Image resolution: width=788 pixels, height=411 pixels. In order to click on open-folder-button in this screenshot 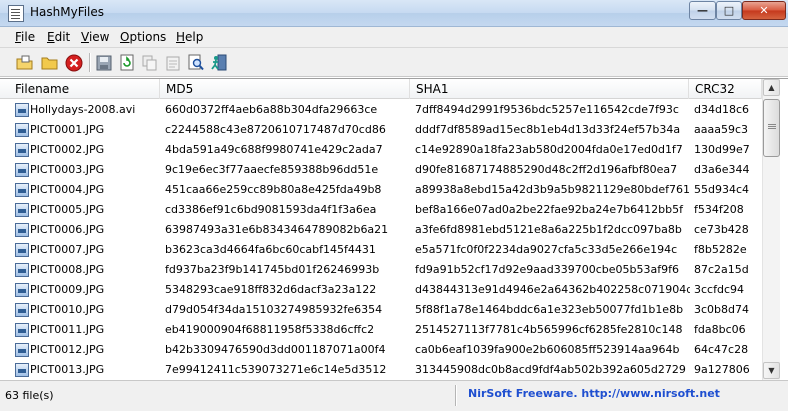, I will do `click(50, 62)`.